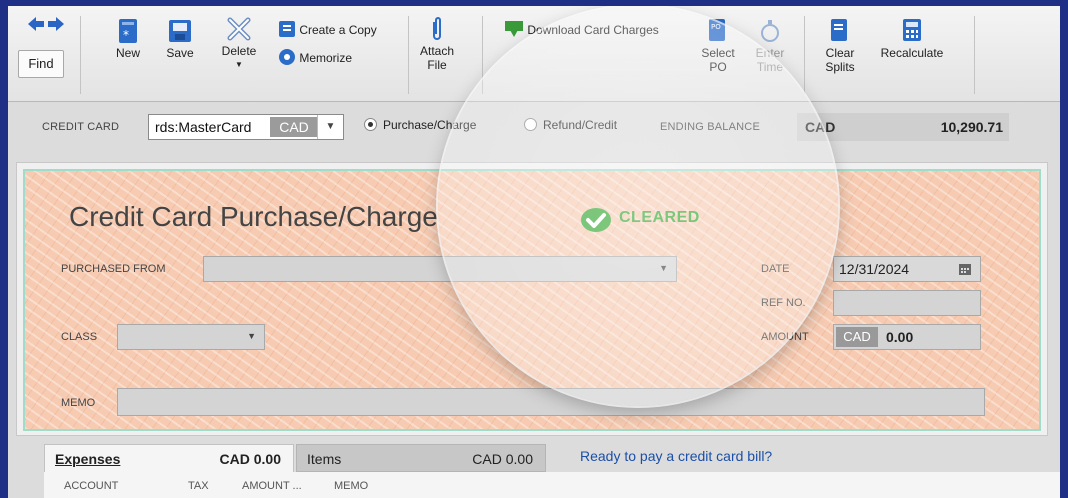 Image resolution: width=1068 pixels, height=498 pixels. I want to click on purchased-from-select: ▼, so click(440, 269).